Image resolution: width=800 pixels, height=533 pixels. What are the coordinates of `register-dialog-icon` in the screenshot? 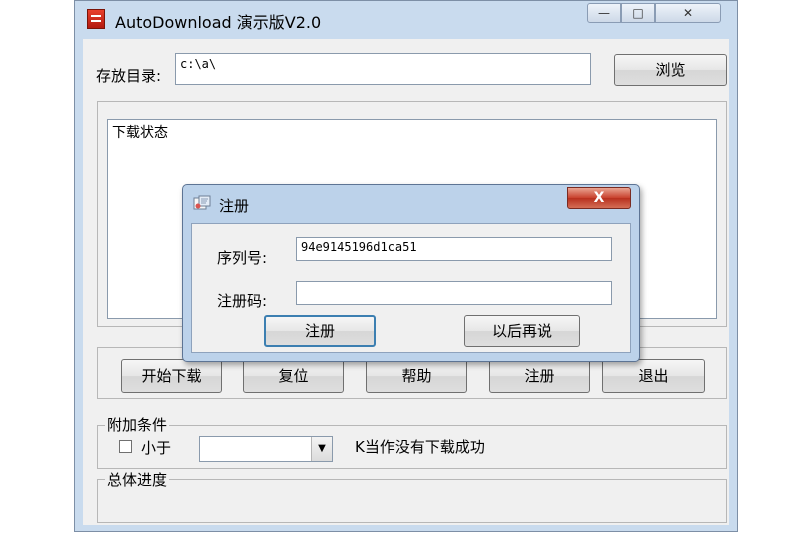 It's located at (202, 202).